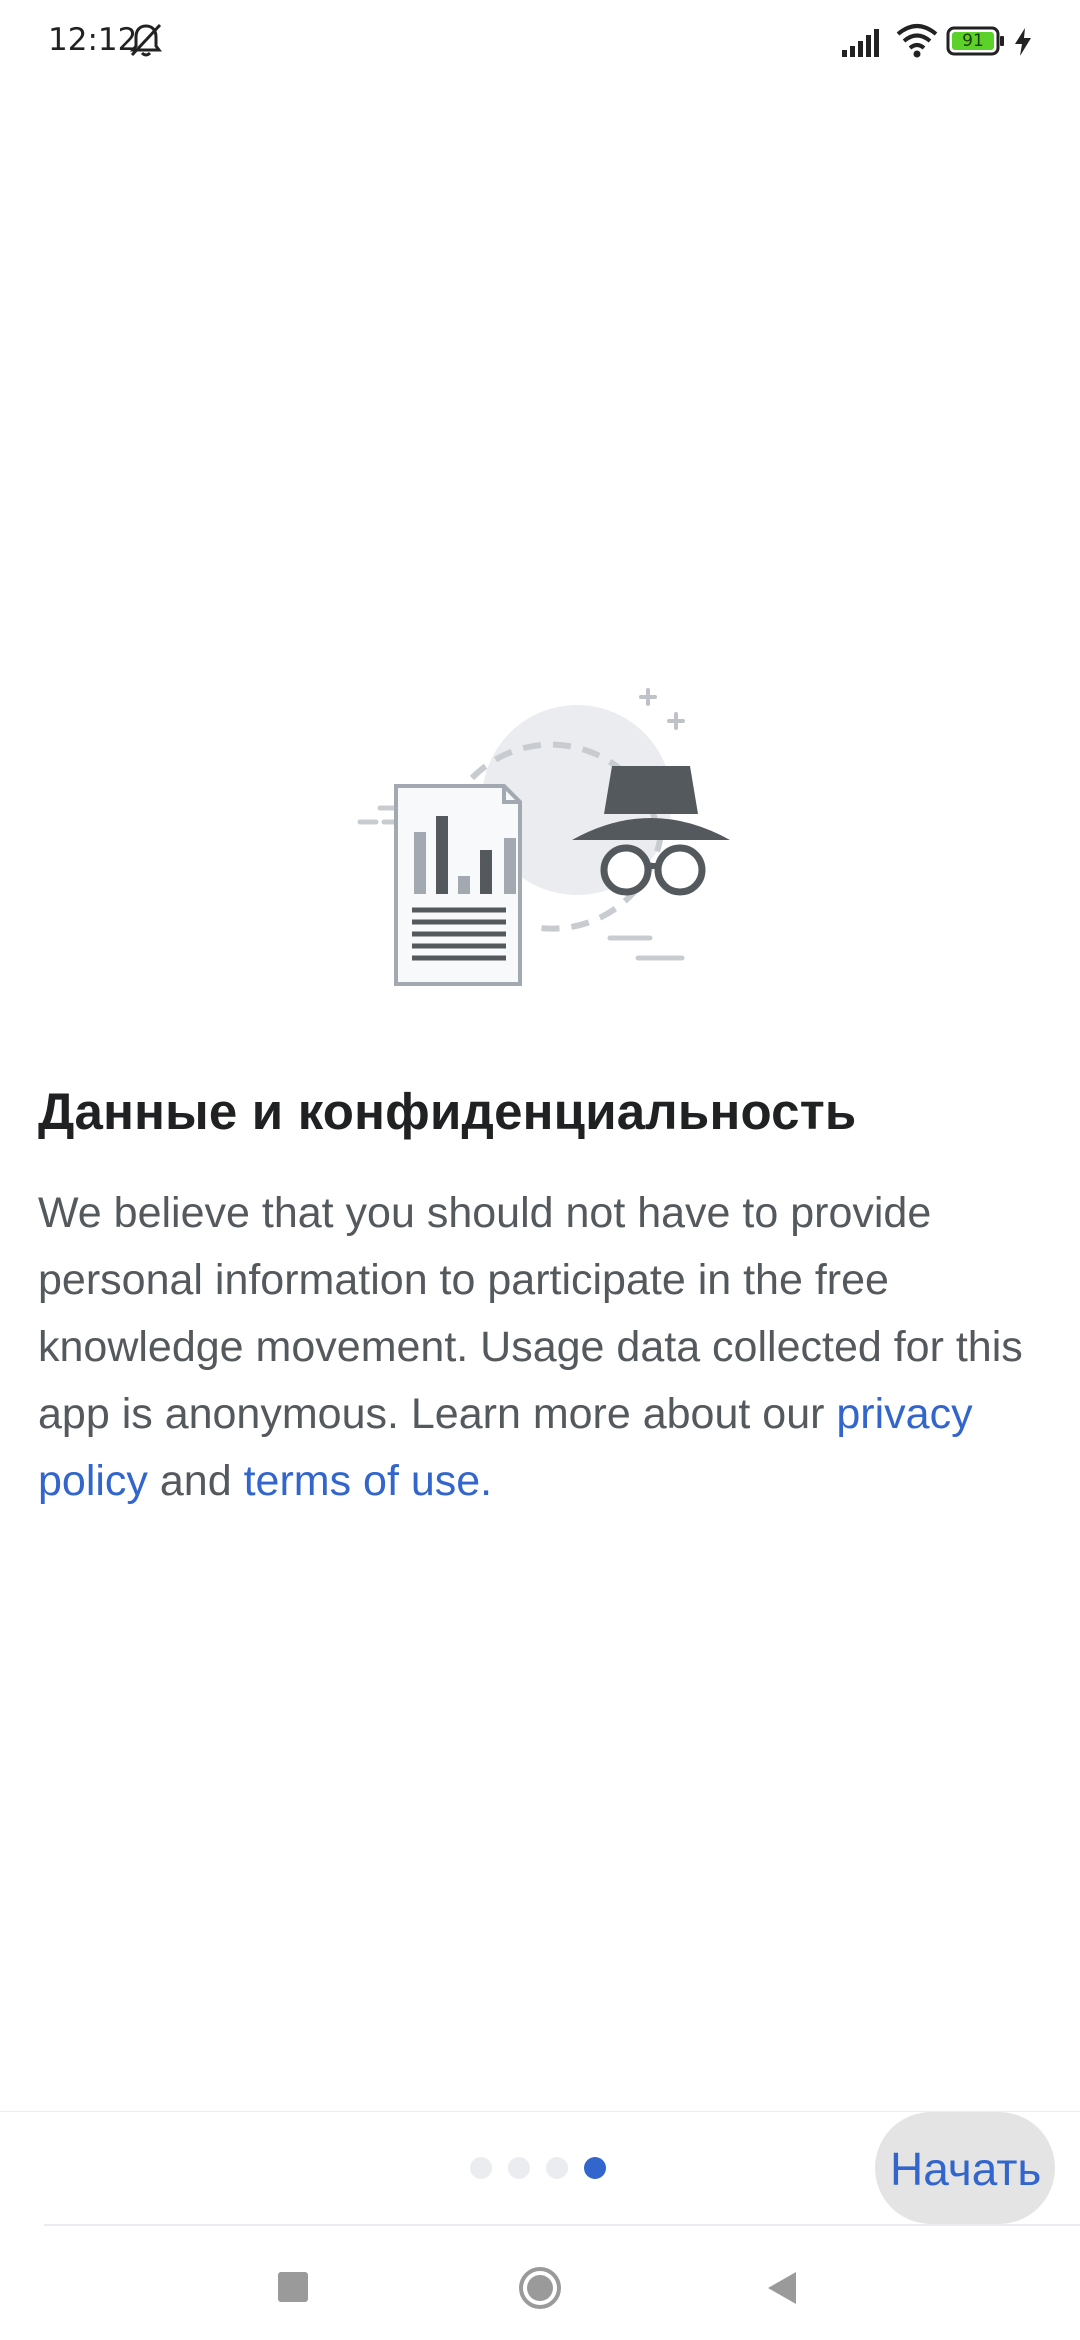  Describe the element at coordinates (447, 1111) in the screenshot. I see `onboarding-title: Данные и конфиденциальность` at that location.